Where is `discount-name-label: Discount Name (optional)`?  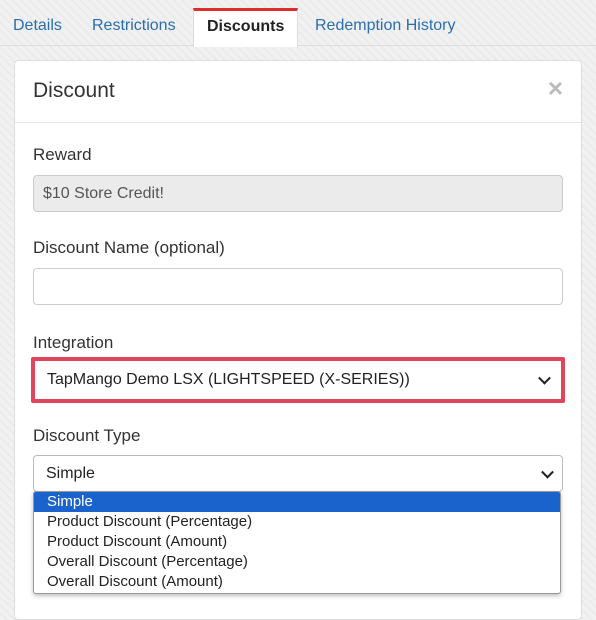
discount-name-label: Discount Name (optional) is located at coordinates (129, 247).